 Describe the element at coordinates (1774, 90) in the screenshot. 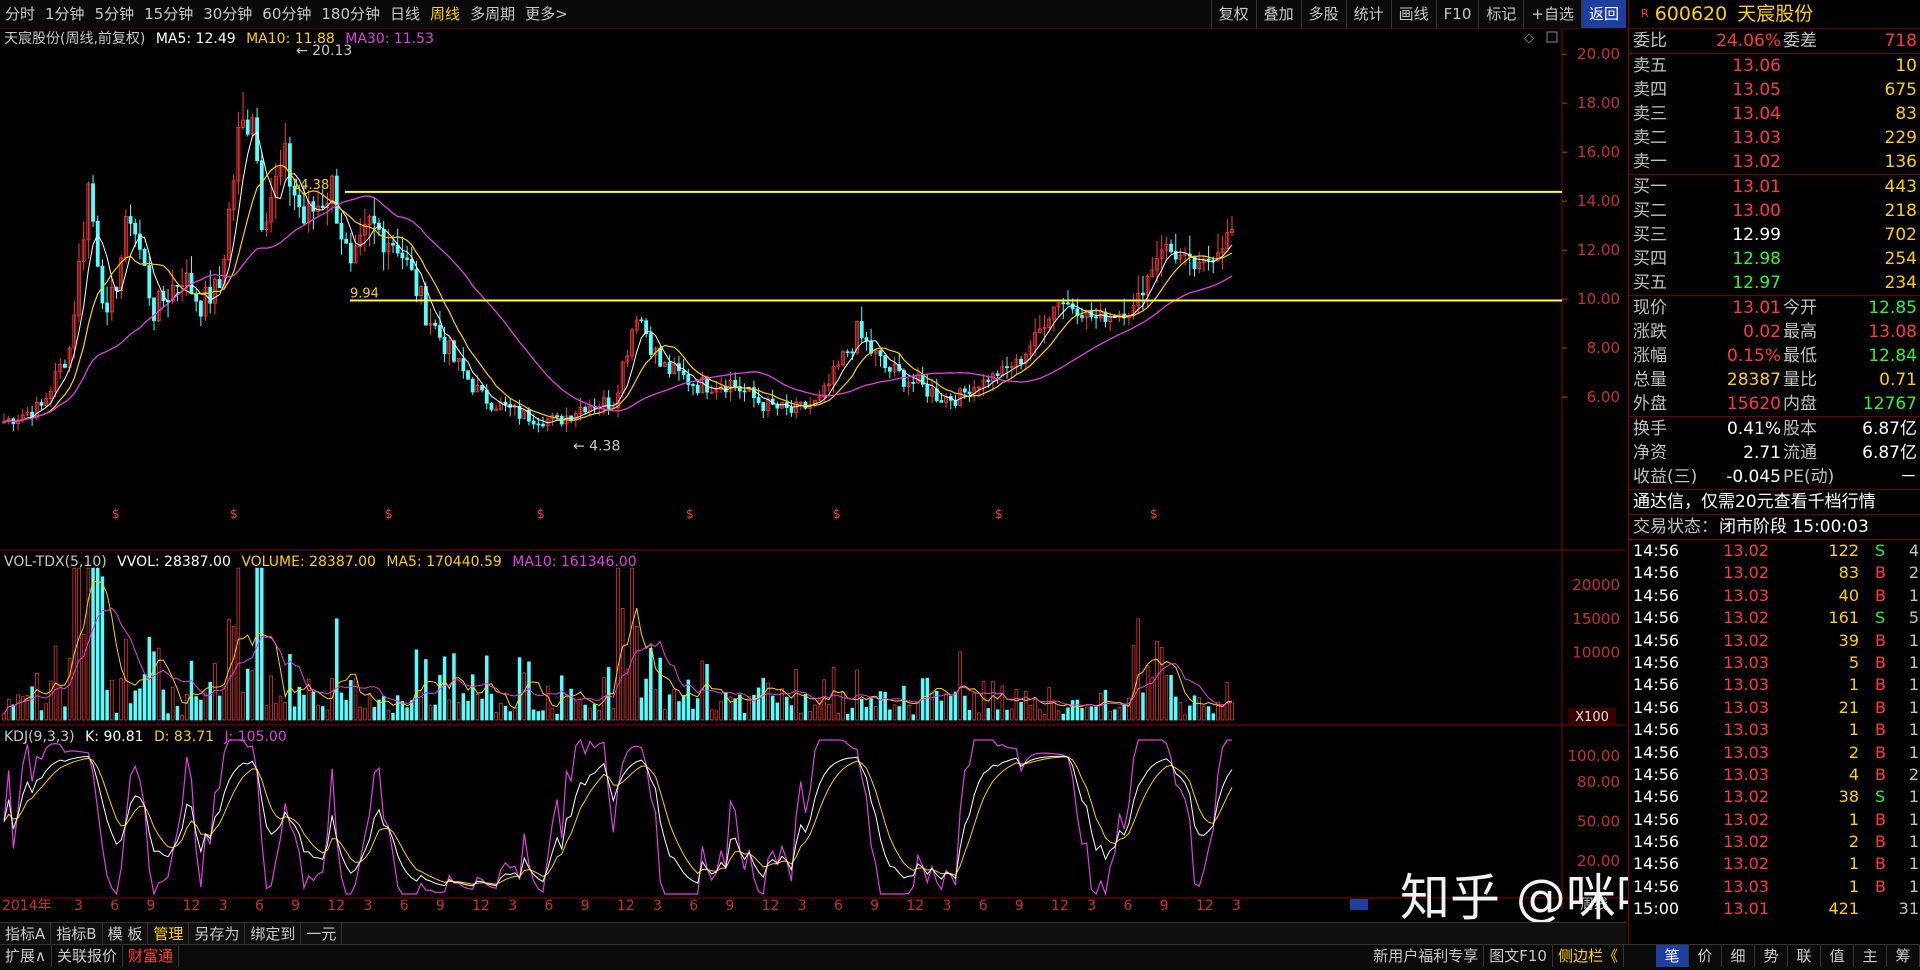

I see `ask-row: 卖四 13.05 675` at that location.